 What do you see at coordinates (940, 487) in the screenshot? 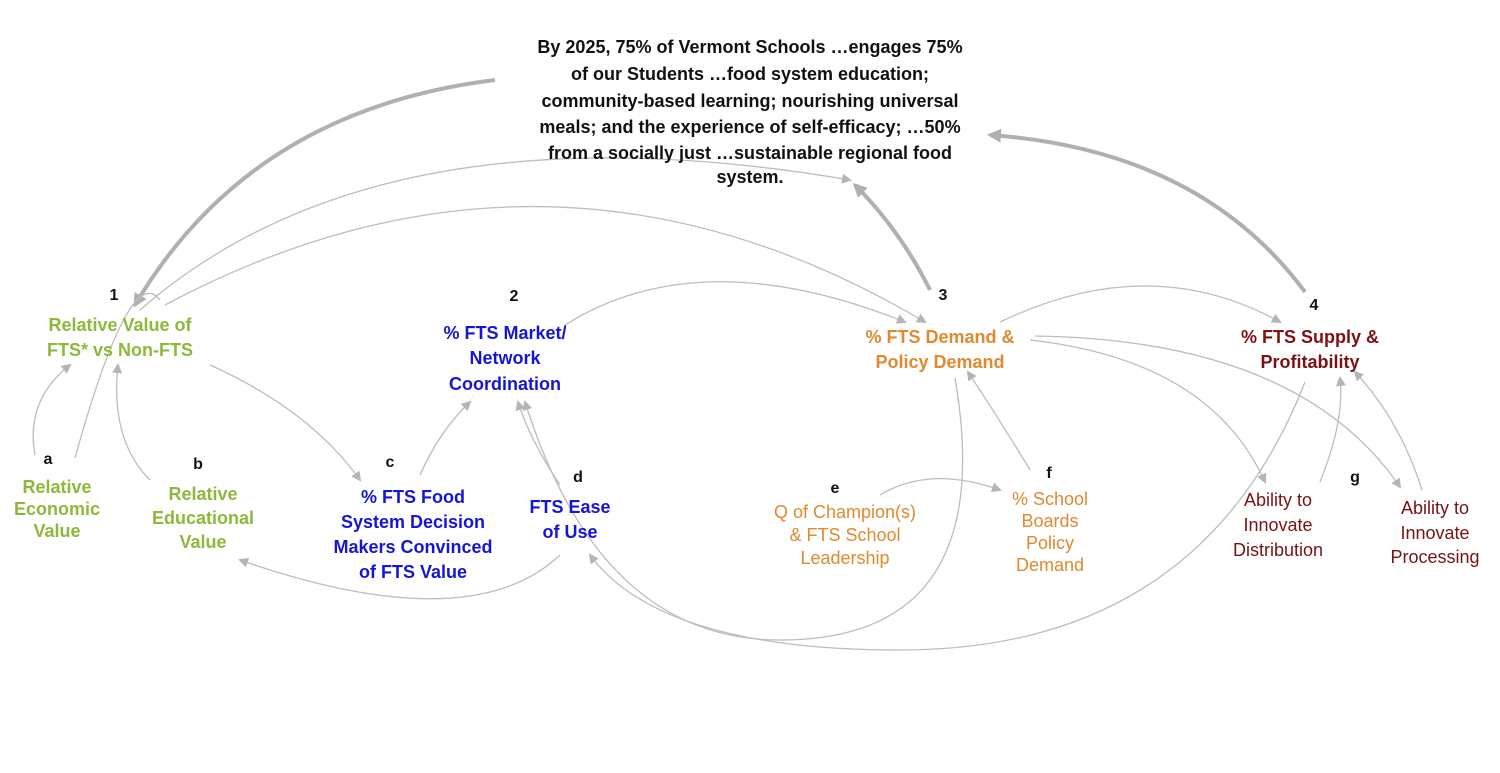
I see `arrow-e-to-f` at bounding box center [940, 487].